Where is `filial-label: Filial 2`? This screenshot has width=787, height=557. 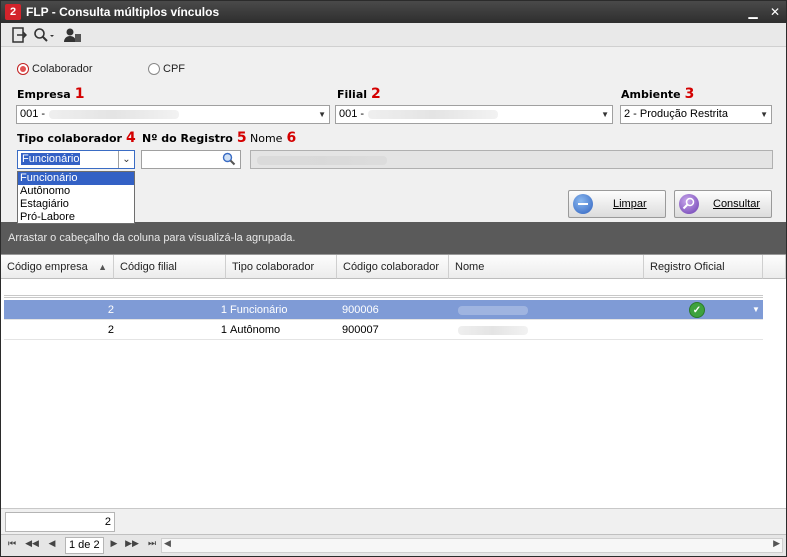 filial-label: Filial 2 is located at coordinates (359, 94).